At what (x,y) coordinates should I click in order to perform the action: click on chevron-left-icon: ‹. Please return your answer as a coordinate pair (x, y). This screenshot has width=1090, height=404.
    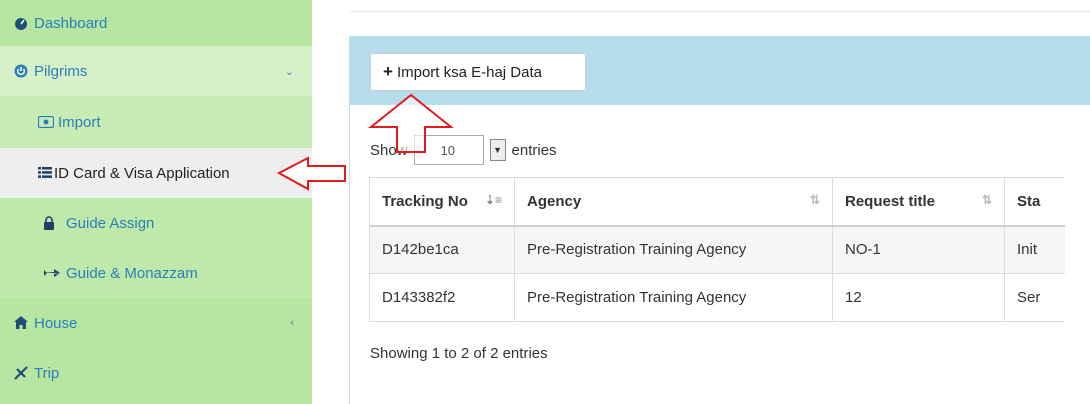
    Looking at the image, I should click on (292, 323).